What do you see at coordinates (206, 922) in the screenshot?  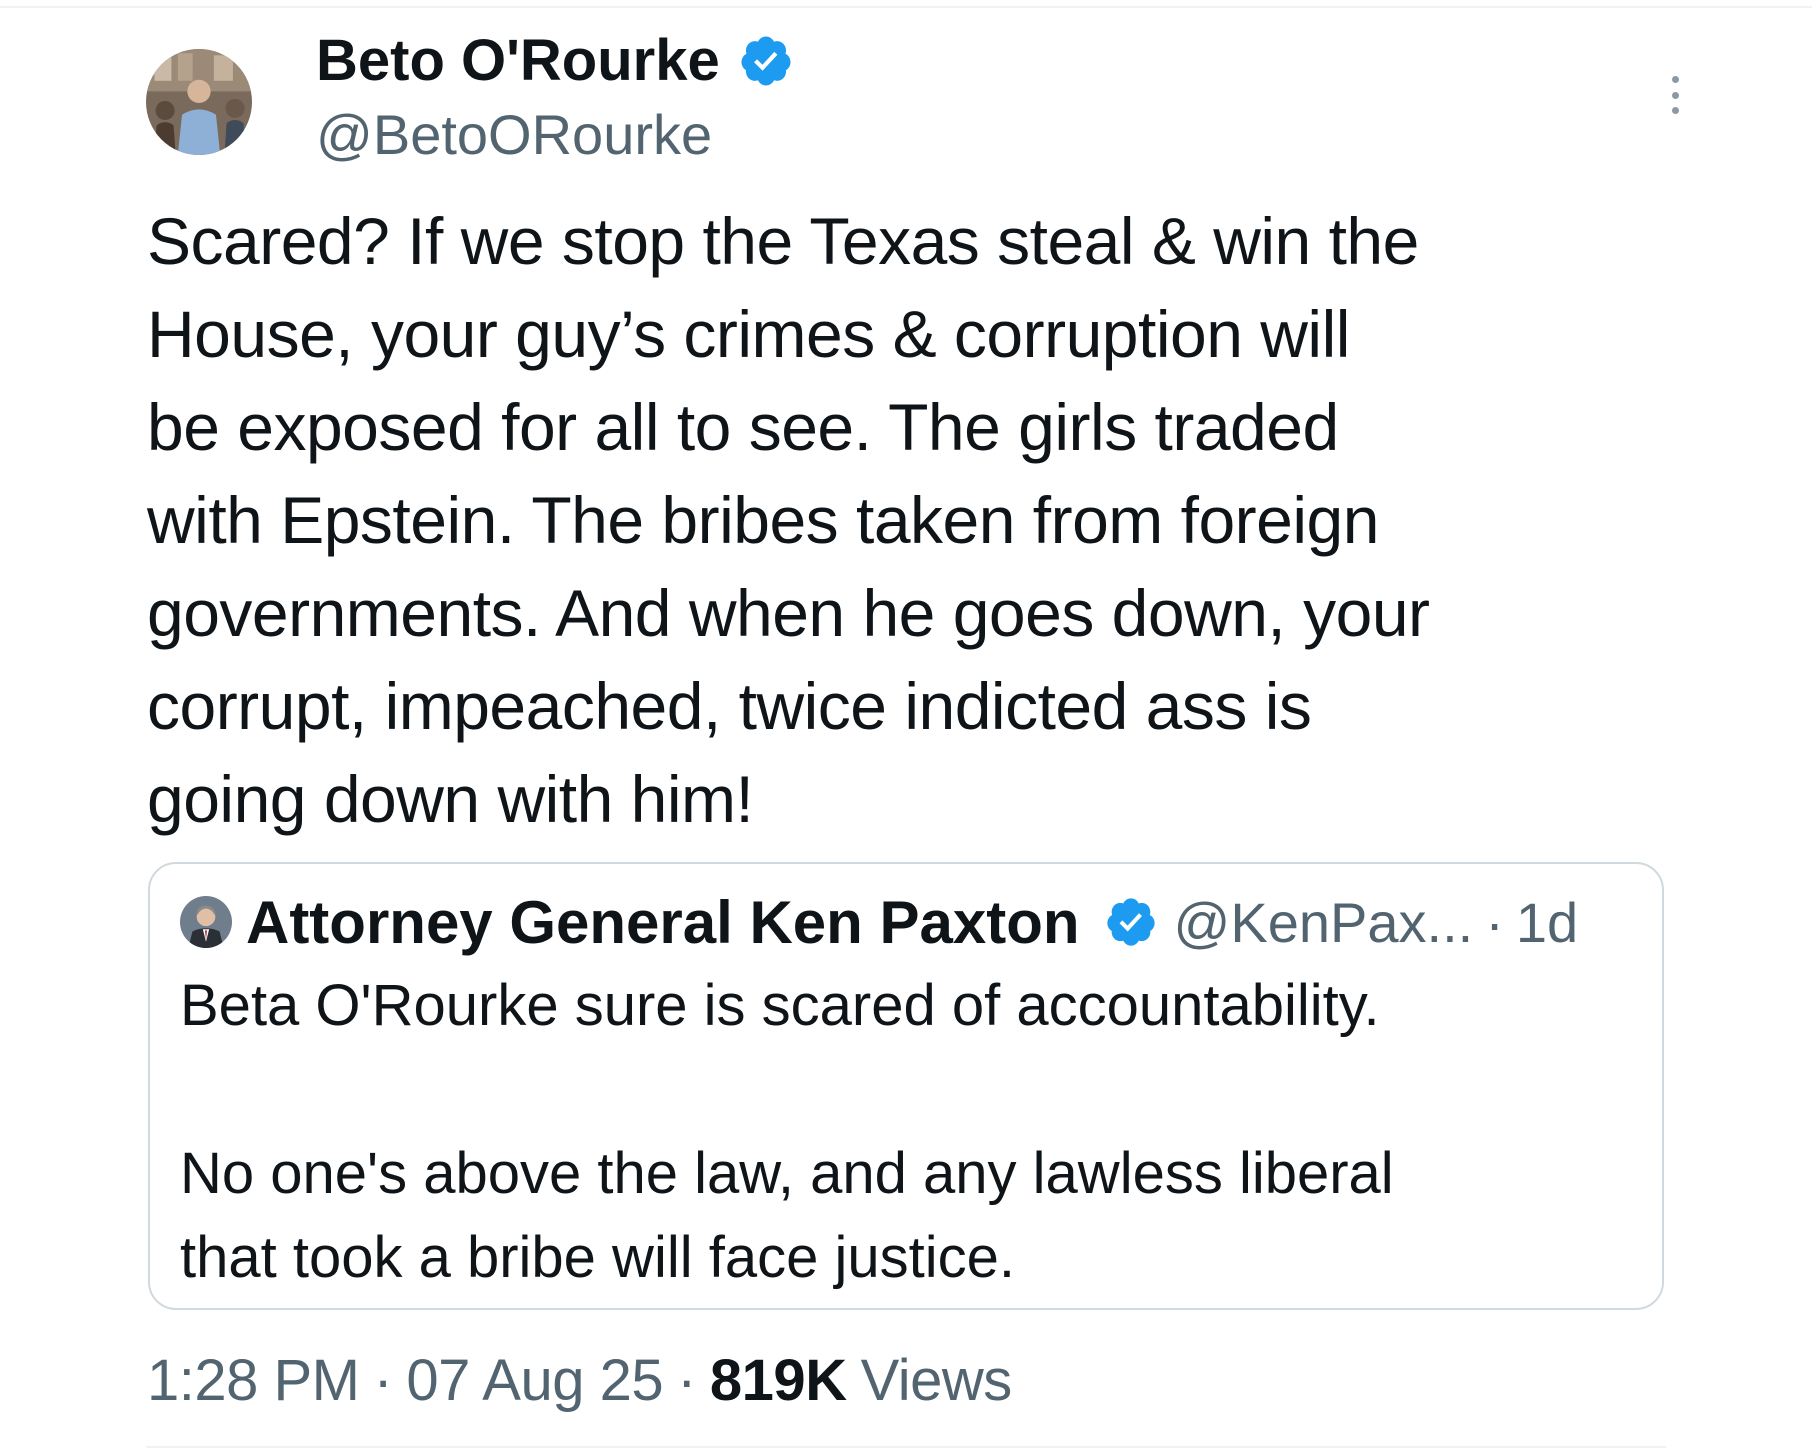 I see `quoted-author-avatar` at bounding box center [206, 922].